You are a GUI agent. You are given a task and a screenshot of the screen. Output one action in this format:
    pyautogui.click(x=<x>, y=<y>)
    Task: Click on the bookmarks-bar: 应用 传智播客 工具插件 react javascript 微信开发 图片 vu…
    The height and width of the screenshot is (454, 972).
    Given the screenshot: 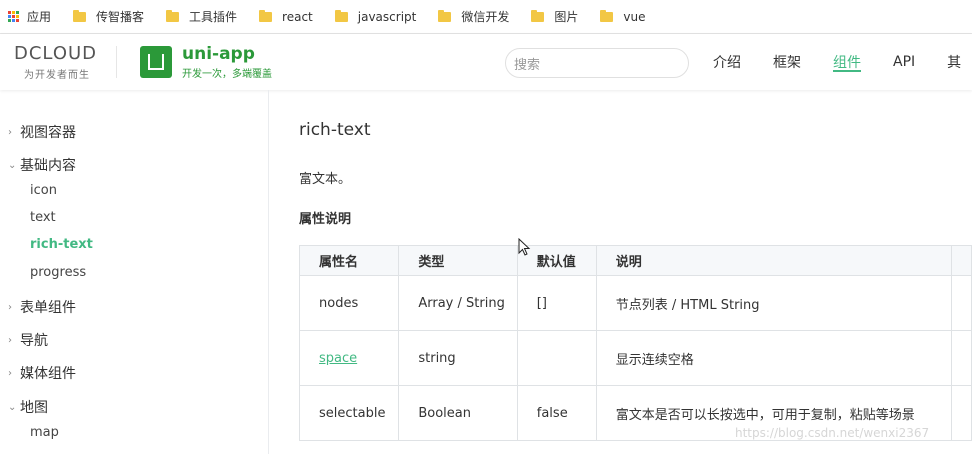 What is the action you would take?
    pyautogui.click(x=486, y=17)
    